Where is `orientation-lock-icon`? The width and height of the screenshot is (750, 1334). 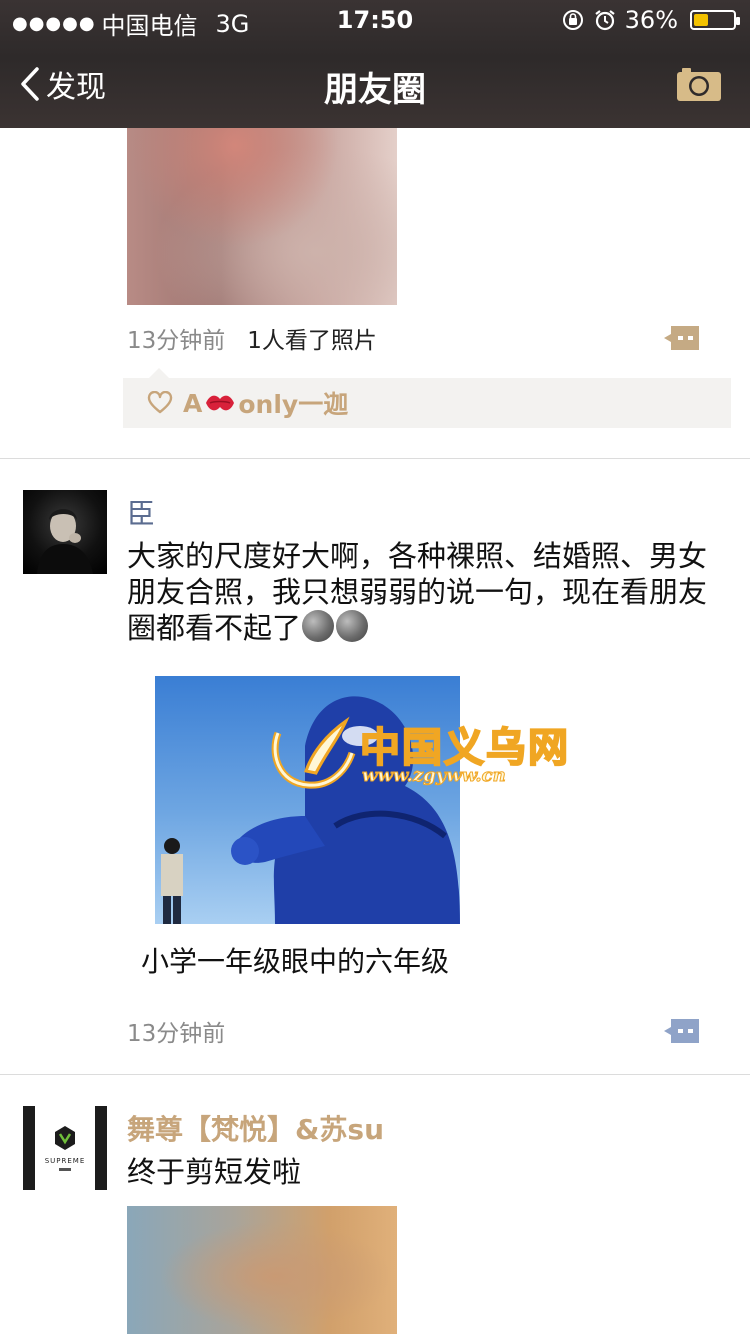 orientation-lock-icon is located at coordinates (572, 20).